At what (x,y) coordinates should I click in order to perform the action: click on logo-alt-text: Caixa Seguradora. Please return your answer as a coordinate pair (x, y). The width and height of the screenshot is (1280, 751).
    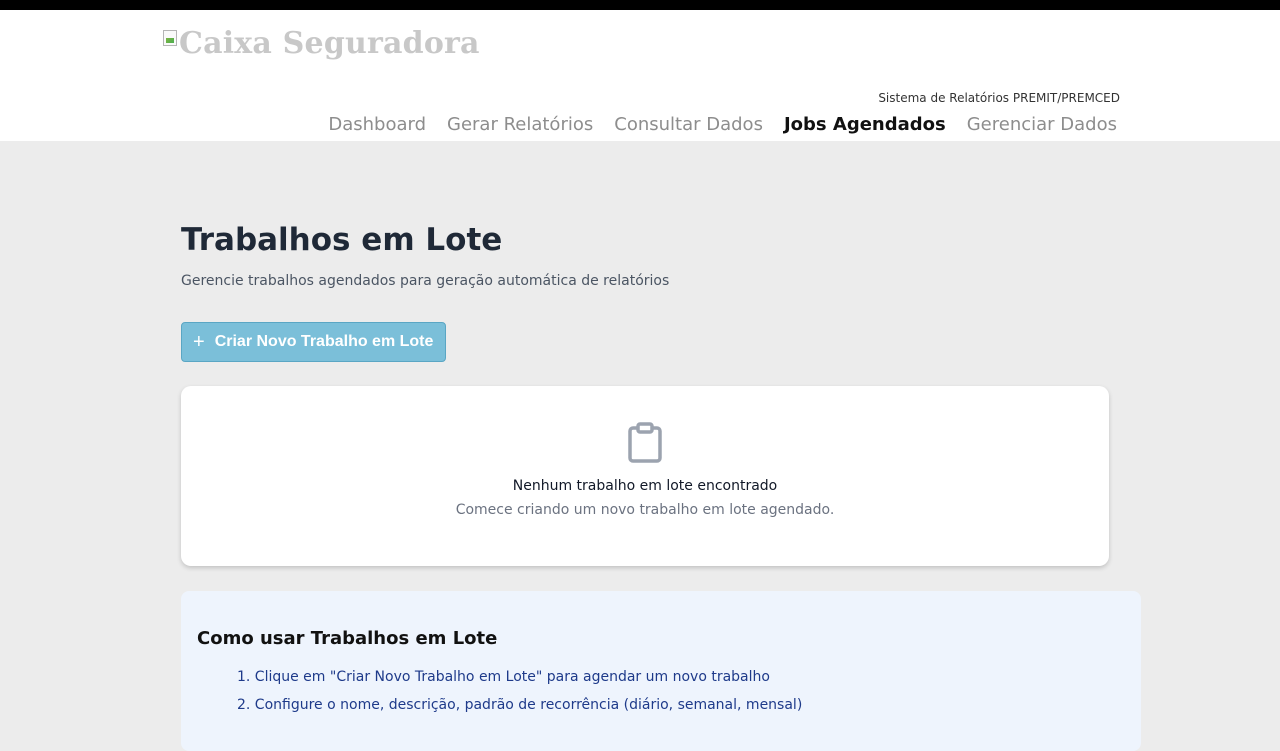
    Looking at the image, I should click on (329, 43).